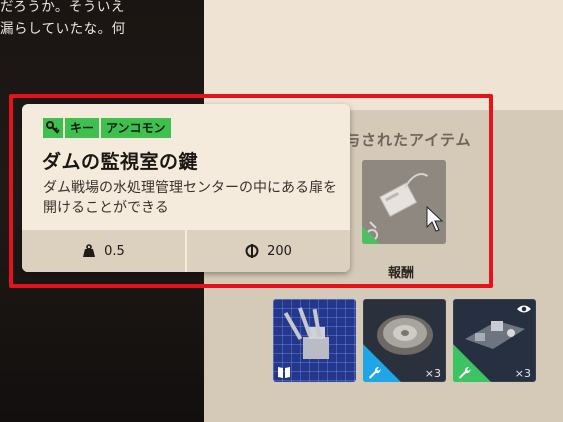 The image size is (563, 422). I want to click on item-tags: キー アンコモン, so click(107, 128).